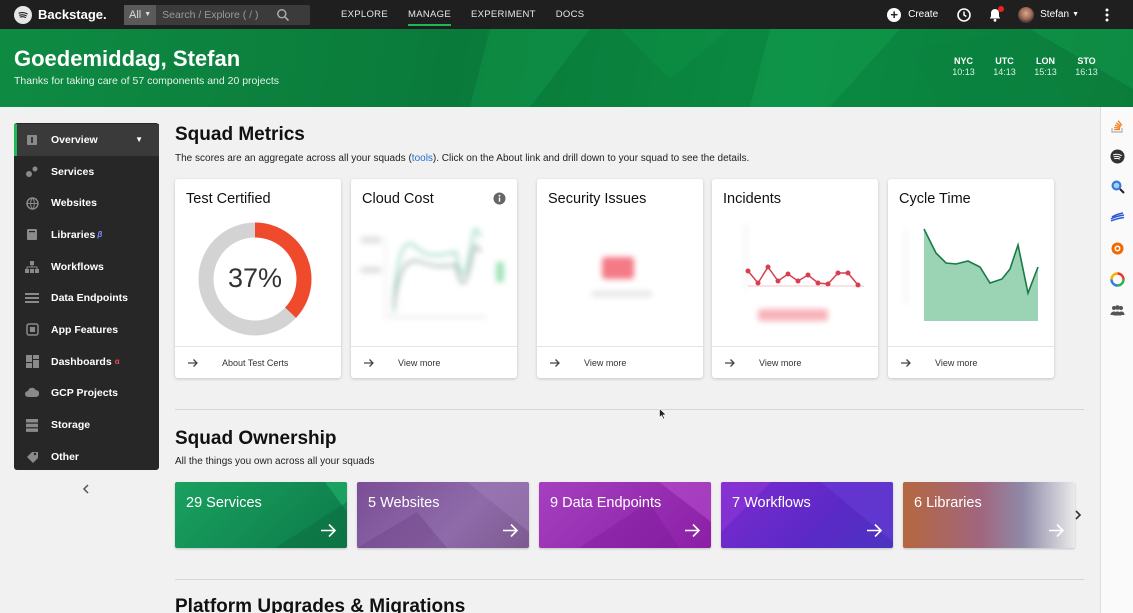 Image resolution: width=1133 pixels, height=613 pixels. What do you see at coordinates (23, 14) in the screenshot?
I see `spotify-logo-icon` at bounding box center [23, 14].